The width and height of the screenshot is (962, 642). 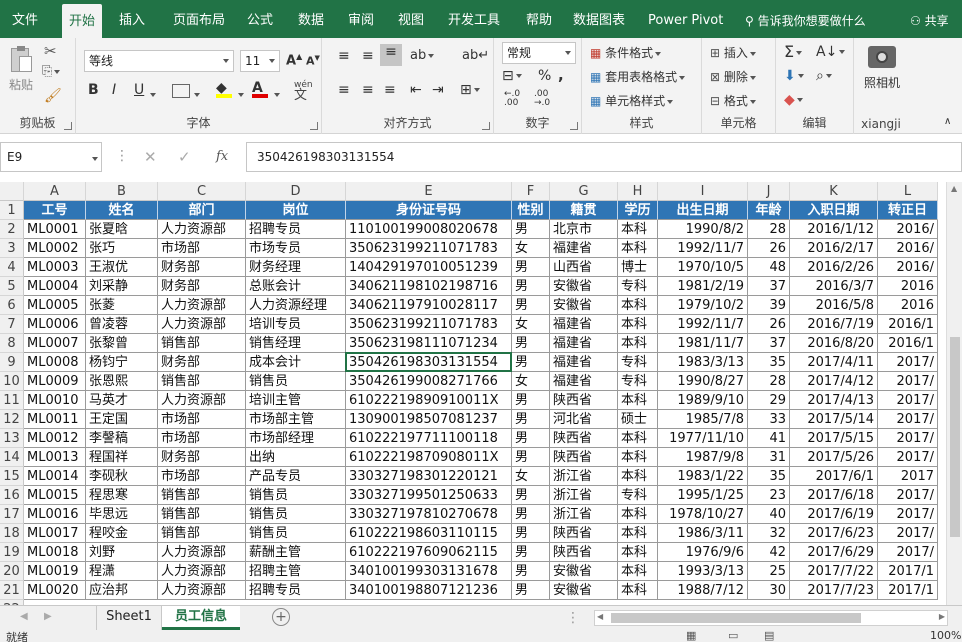 What do you see at coordinates (260, 61) in the screenshot?
I see `font-size-select: 11` at bounding box center [260, 61].